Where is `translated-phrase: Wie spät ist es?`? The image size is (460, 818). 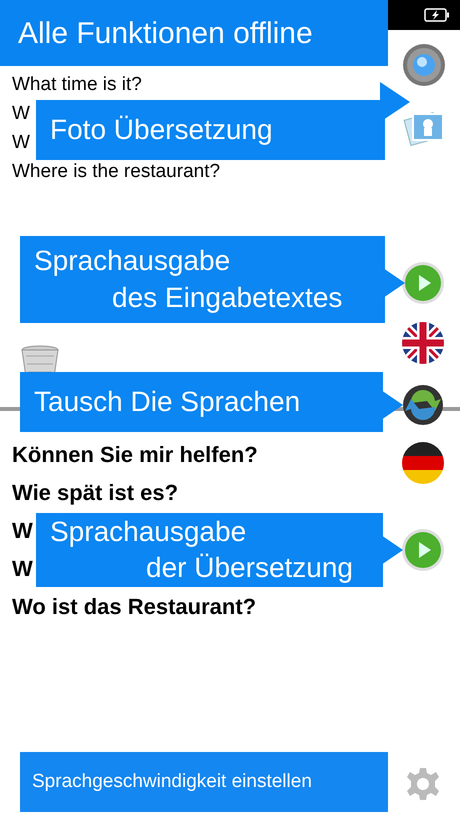 translated-phrase: Wie spät ist es? is located at coordinates (95, 493).